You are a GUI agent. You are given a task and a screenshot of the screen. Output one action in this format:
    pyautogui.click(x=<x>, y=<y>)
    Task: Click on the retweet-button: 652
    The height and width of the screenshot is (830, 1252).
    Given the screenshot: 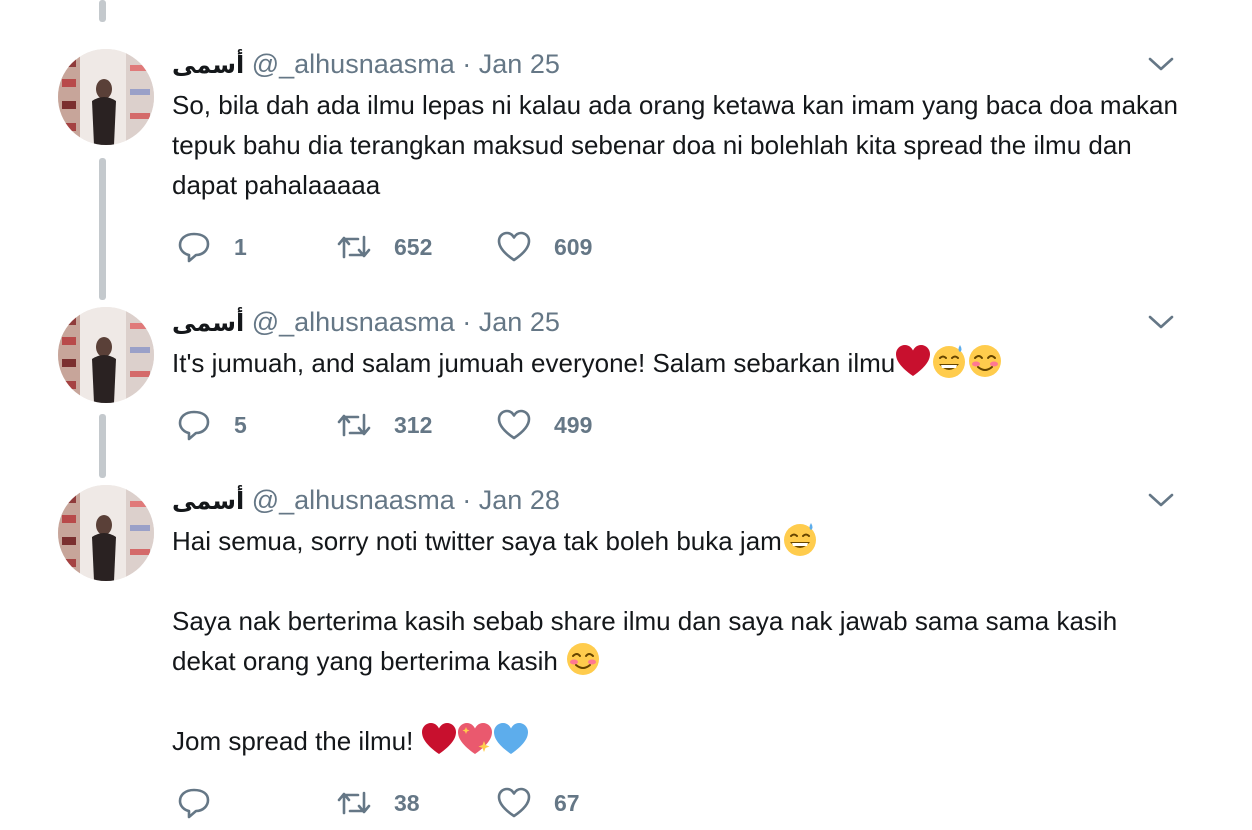 What is the action you would take?
    pyautogui.click(x=384, y=247)
    